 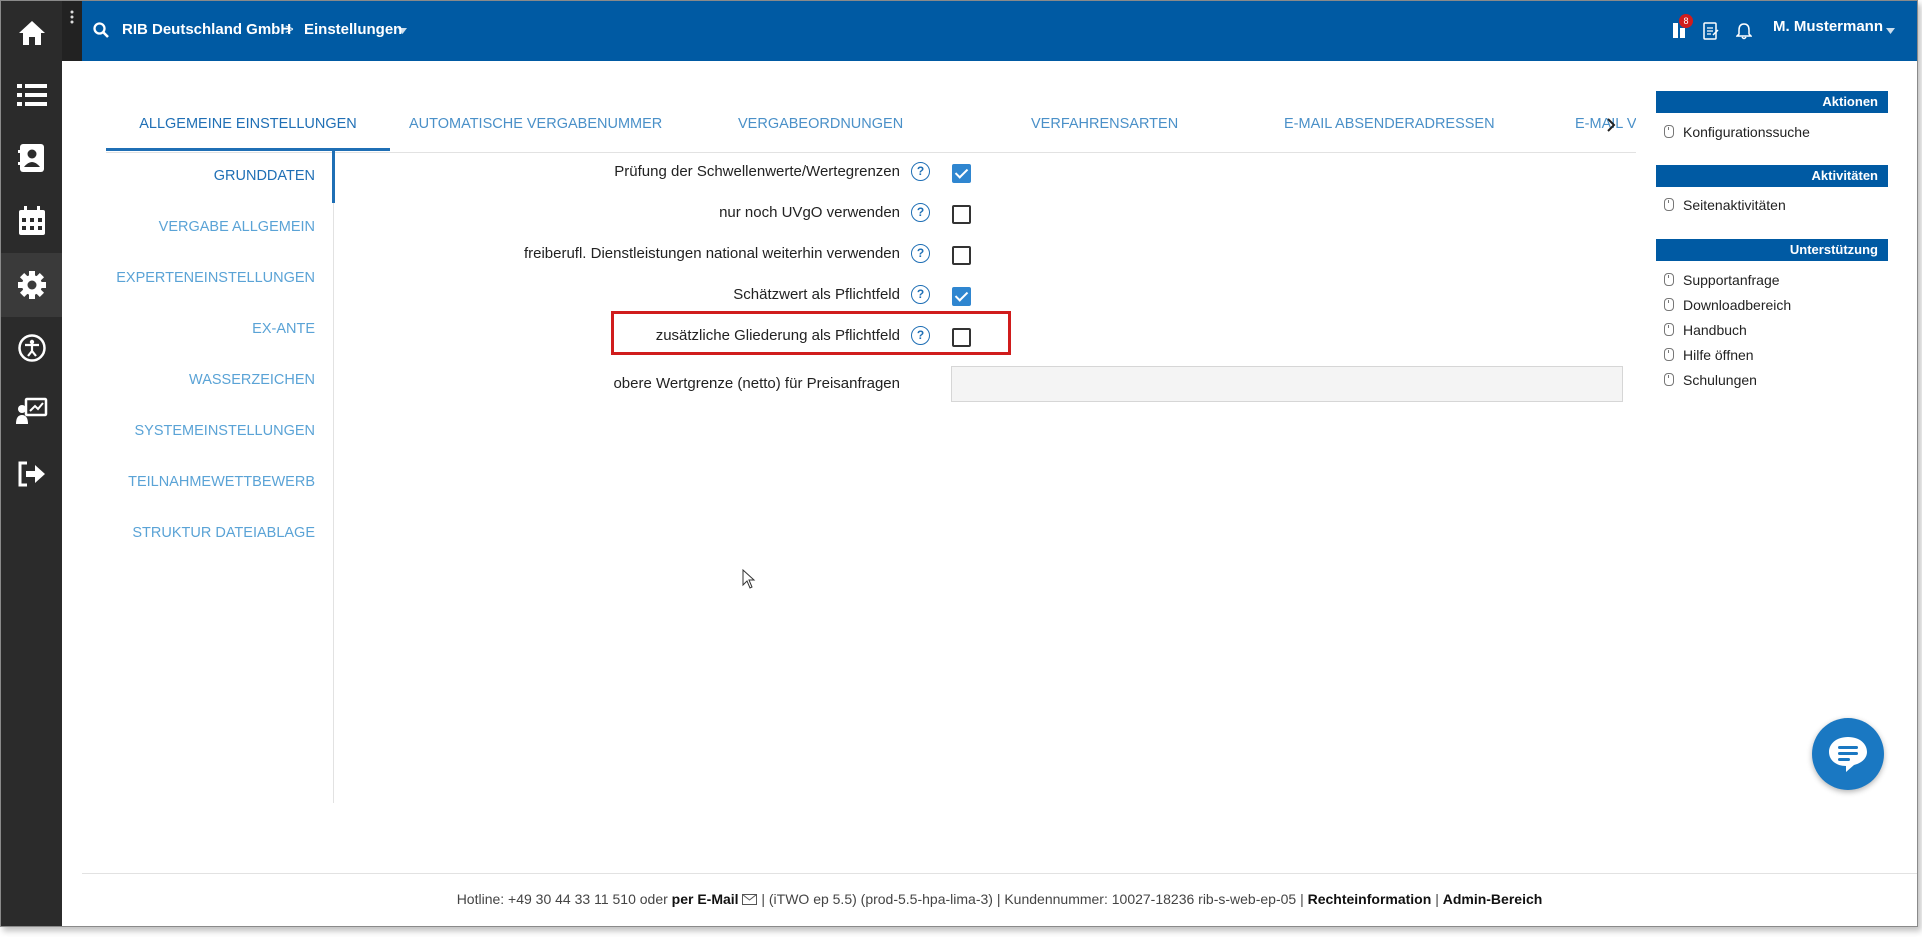 I want to click on logout-icon, so click(x=31, y=474).